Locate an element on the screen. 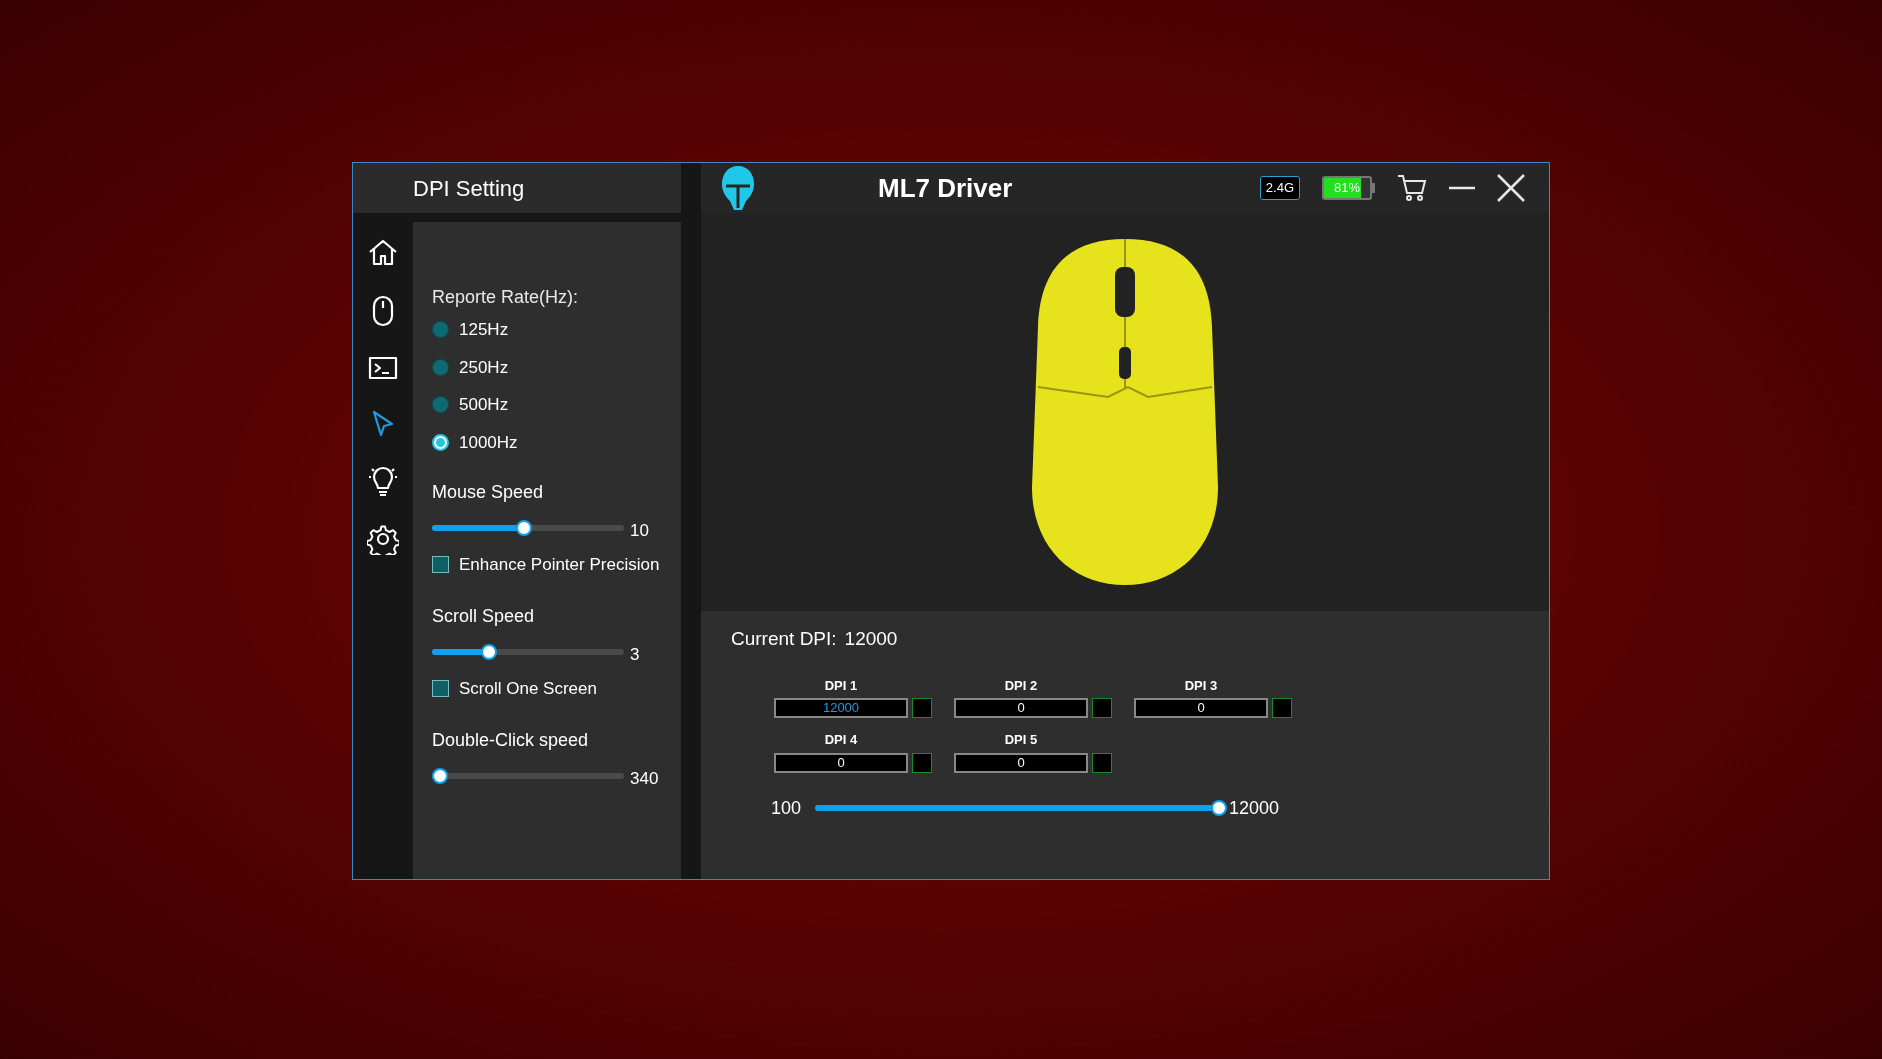 Image resolution: width=1882 pixels, height=1059 pixels. report-rate-label: Reporte Rate(Hz): is located at coordinates (506, 297).